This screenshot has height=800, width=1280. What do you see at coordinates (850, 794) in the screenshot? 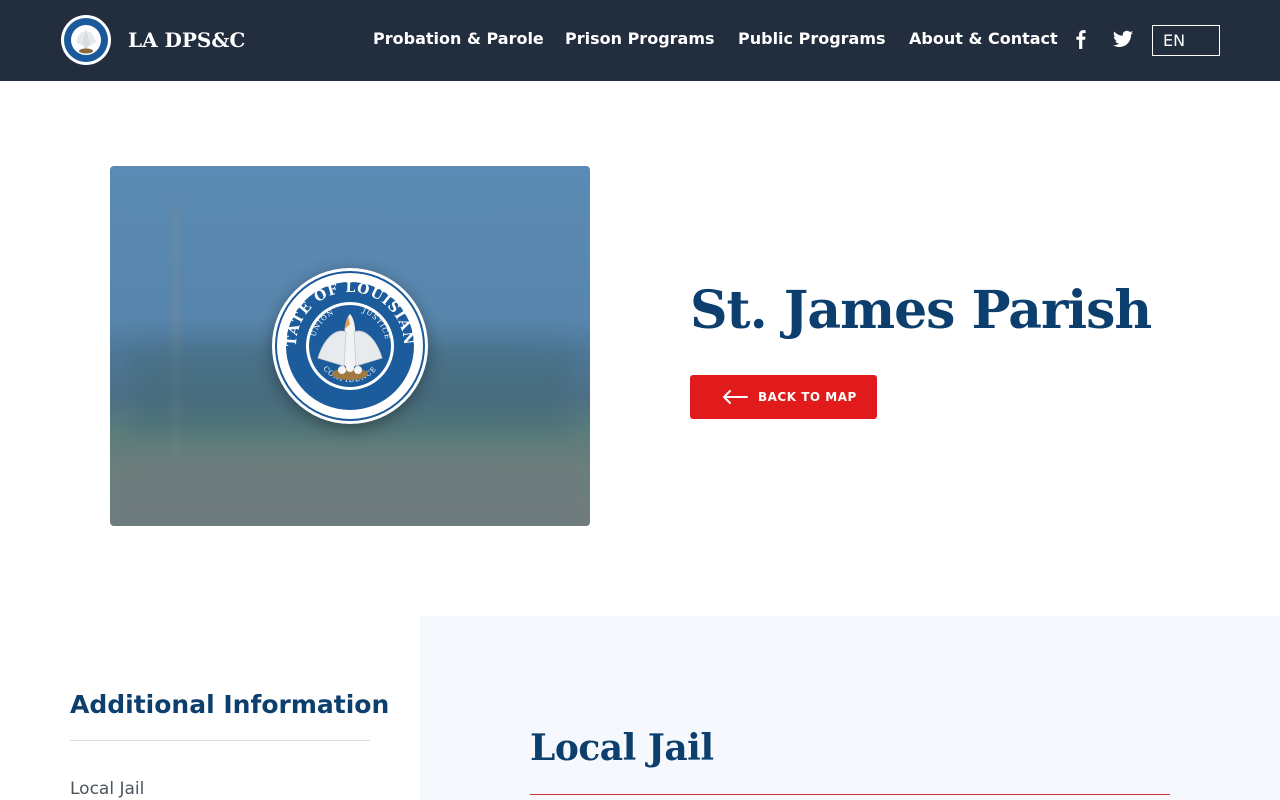
I see `section-divider` at bounding box center [850, 794].